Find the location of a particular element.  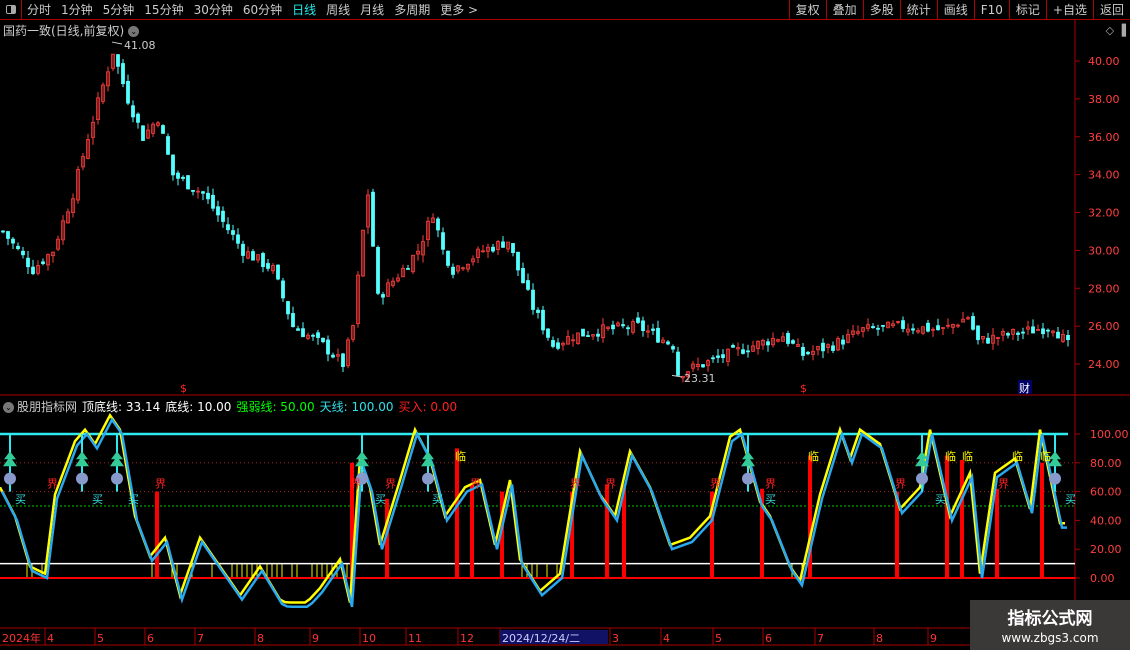

date-label: 8 is located at coordinates (260, 638).